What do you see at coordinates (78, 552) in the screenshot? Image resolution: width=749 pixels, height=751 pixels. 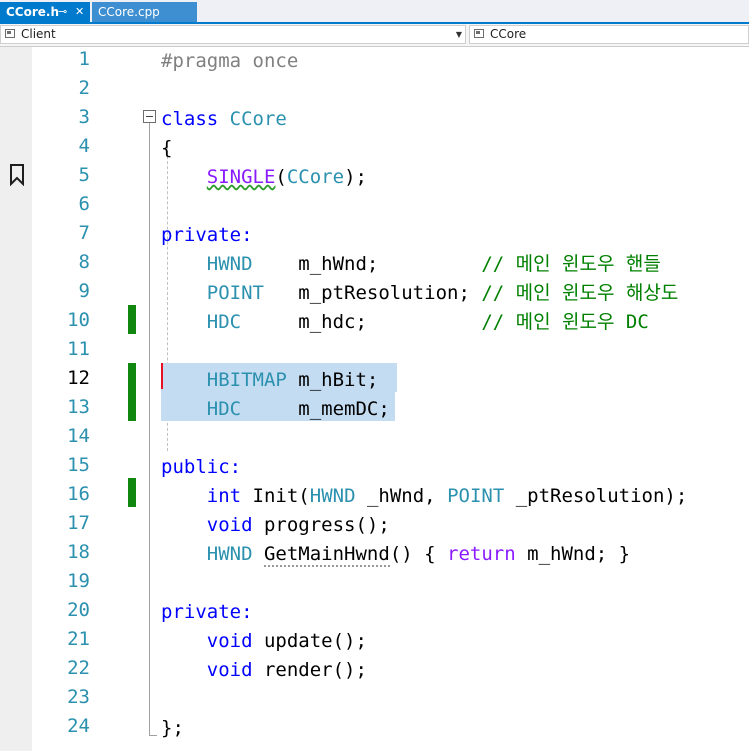 I see `line-number: 18` at bounding box center [78, 552].